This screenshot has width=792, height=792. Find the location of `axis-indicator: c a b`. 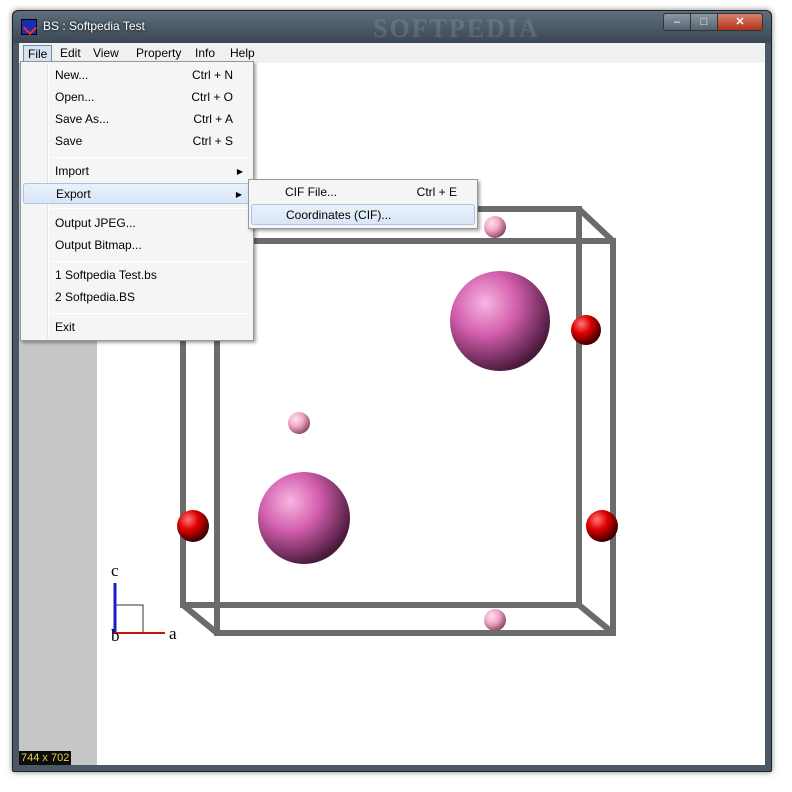

axis-indicator: c a b is located at coordinates (144, 603).